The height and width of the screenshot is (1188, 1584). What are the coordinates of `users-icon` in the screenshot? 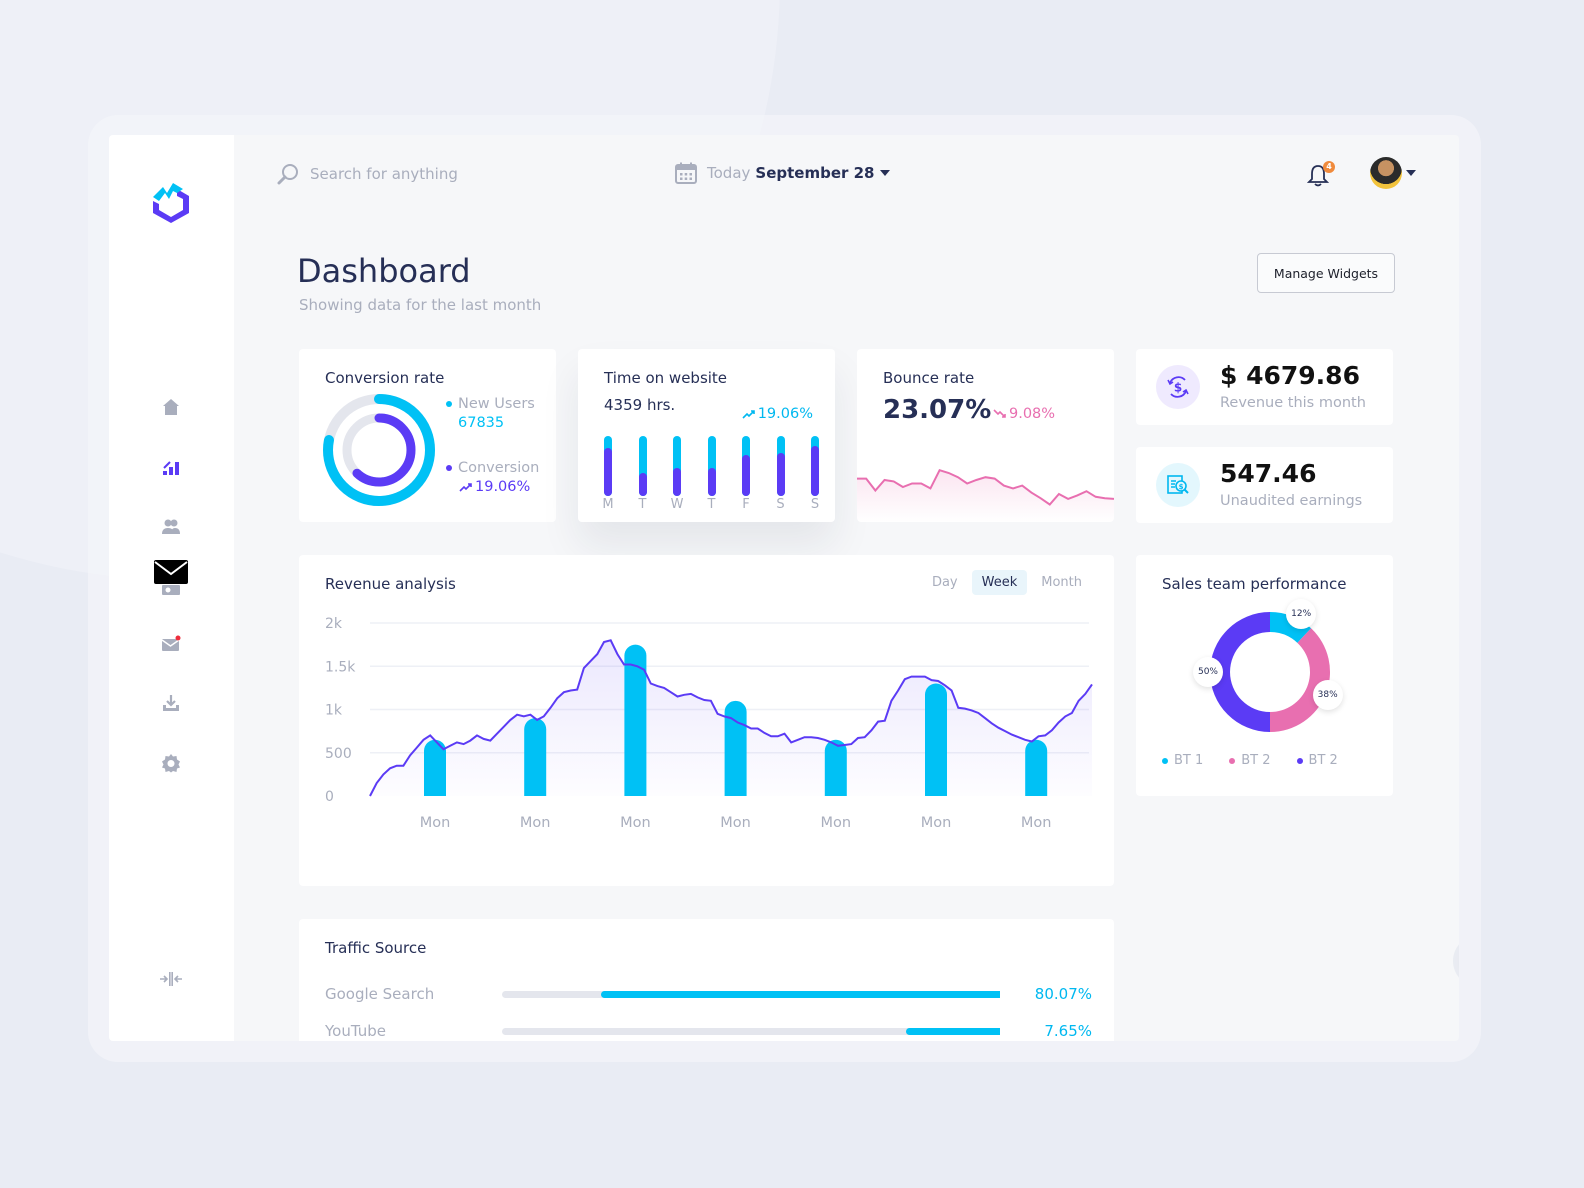 It's located at (171, 526).